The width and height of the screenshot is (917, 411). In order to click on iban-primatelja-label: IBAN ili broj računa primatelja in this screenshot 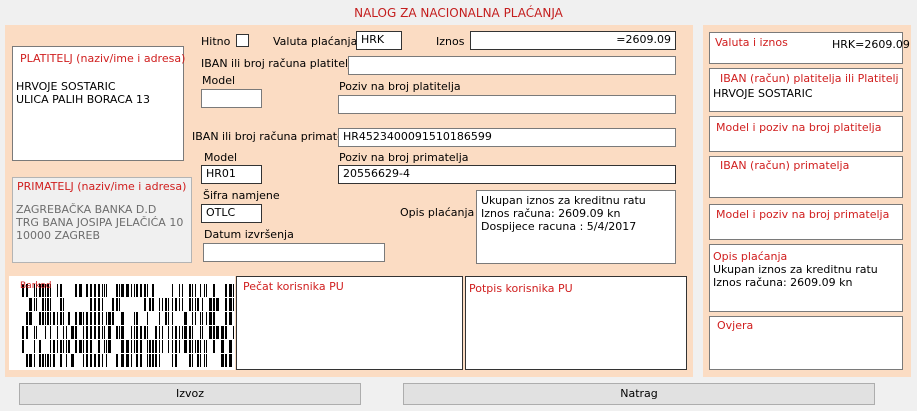, I will do `click(274, 136)`.